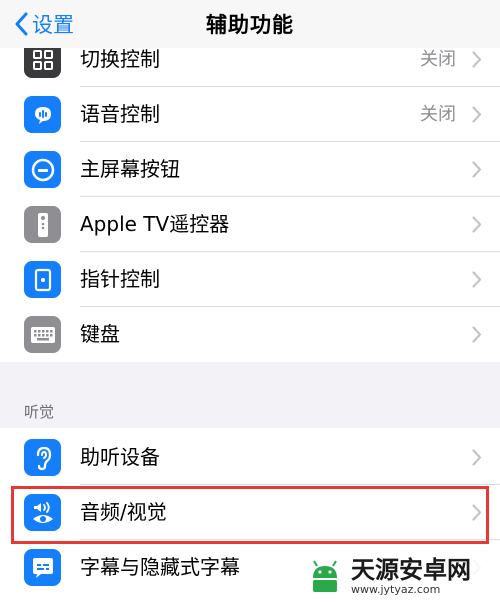  I want to click on row-label: 助听设备, so click(120, 457).